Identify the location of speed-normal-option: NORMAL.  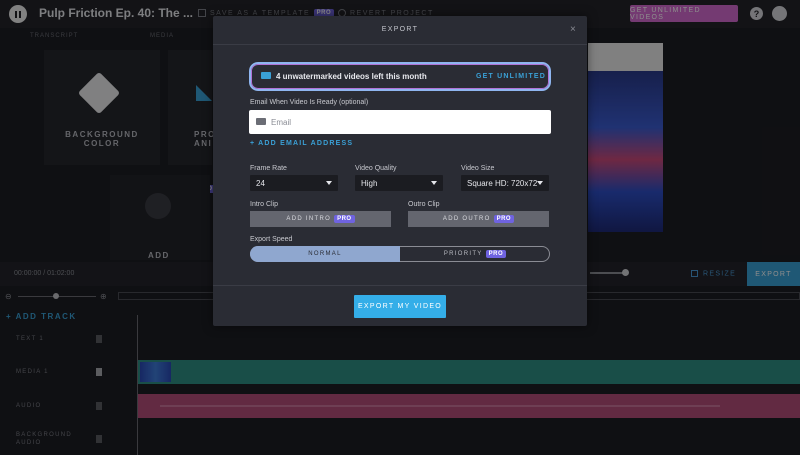
(325, 254).